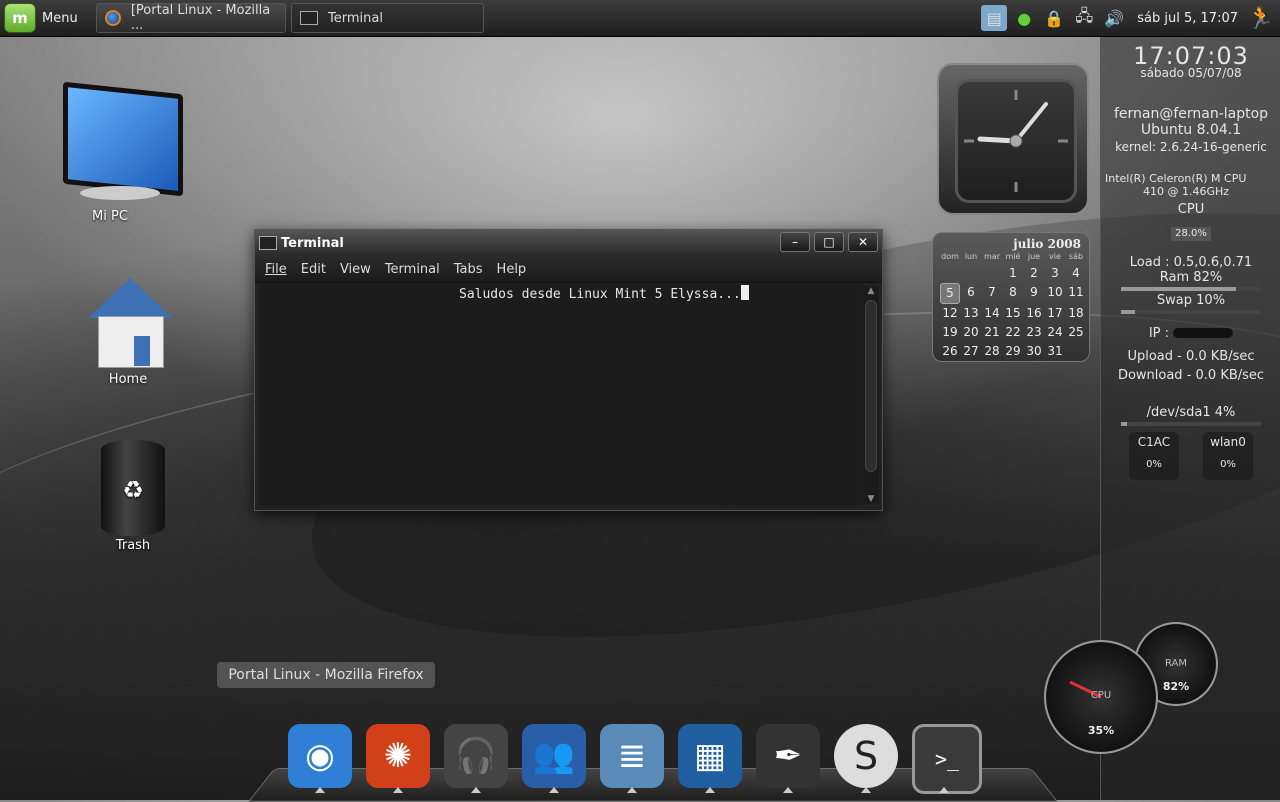 Image resolution: width=1280 pixels, height=802 pixels. Describe the element at coordinates (992, 256) in the screenshot. I see `calendar-day-name: mar` at that location.